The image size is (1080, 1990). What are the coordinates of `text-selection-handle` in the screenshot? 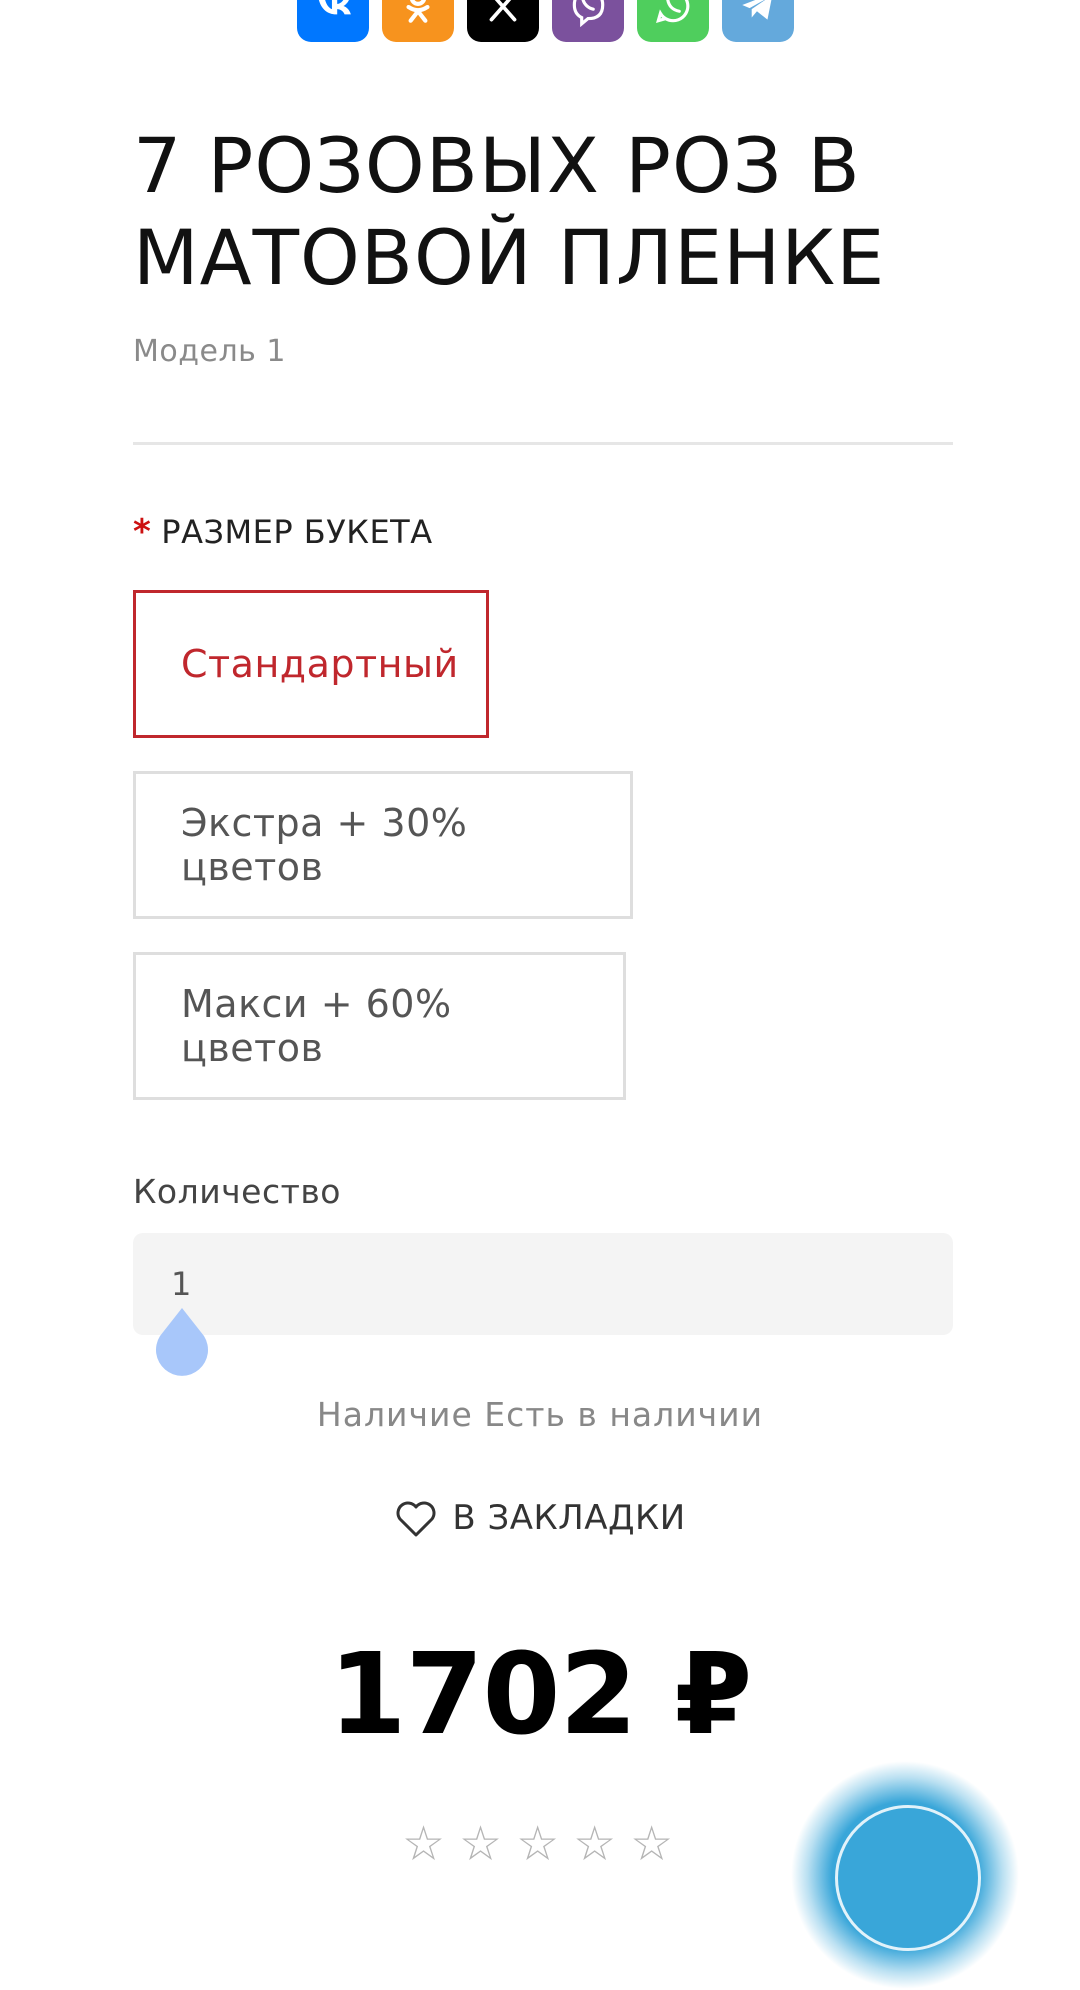 It's located at (182, 1342).